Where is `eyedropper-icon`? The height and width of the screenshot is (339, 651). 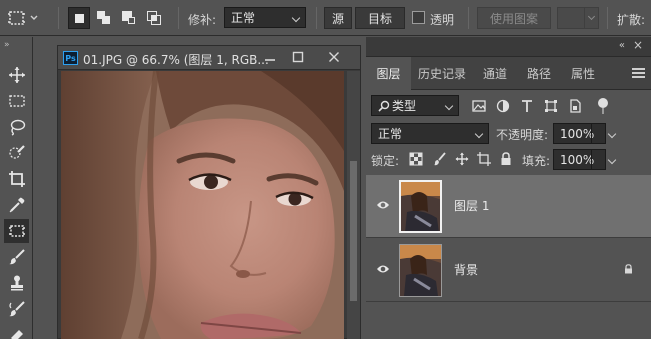
eyedropper-icon is located at coordinates (16, 205).